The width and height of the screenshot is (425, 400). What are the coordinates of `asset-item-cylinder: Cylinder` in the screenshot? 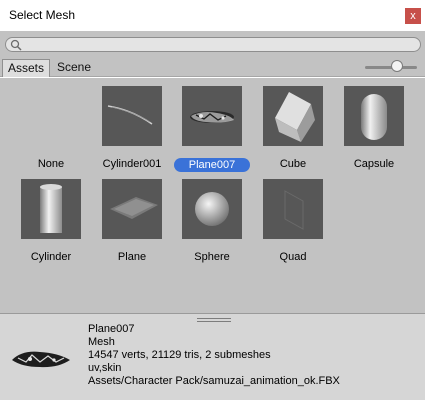 It's located at (51, 223).